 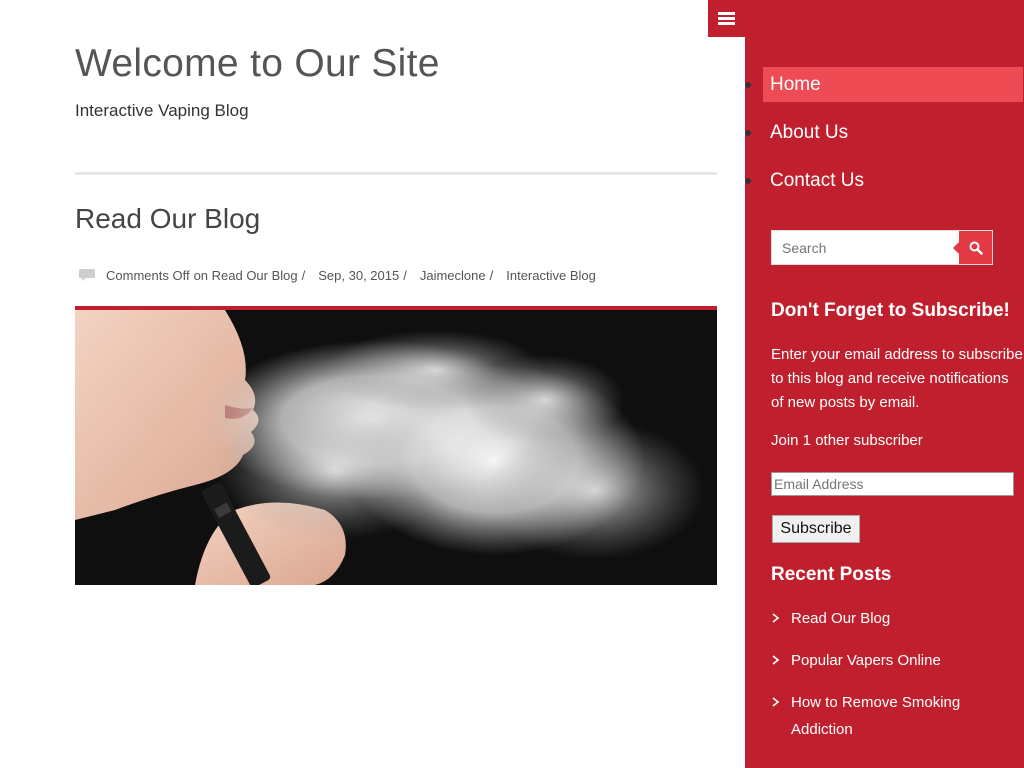 What do you see at coordinates (866, 660) in the screenshot?
I see `recent-post-link: Popular Vapers Online` at bounding box center [866, 660].